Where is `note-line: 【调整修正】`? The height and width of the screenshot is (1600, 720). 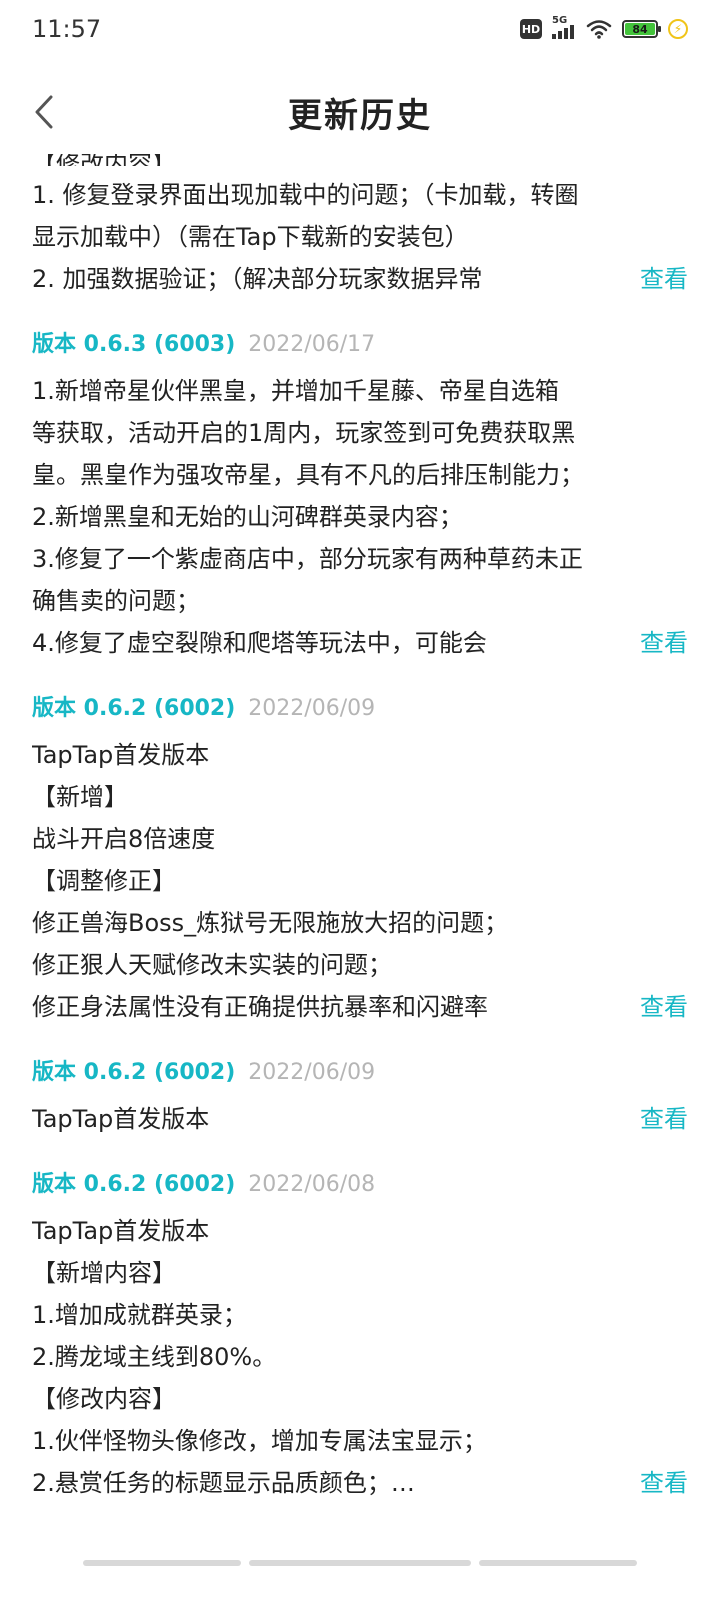
note-line: 【调整修正】 is located at coordinates (104, 881).